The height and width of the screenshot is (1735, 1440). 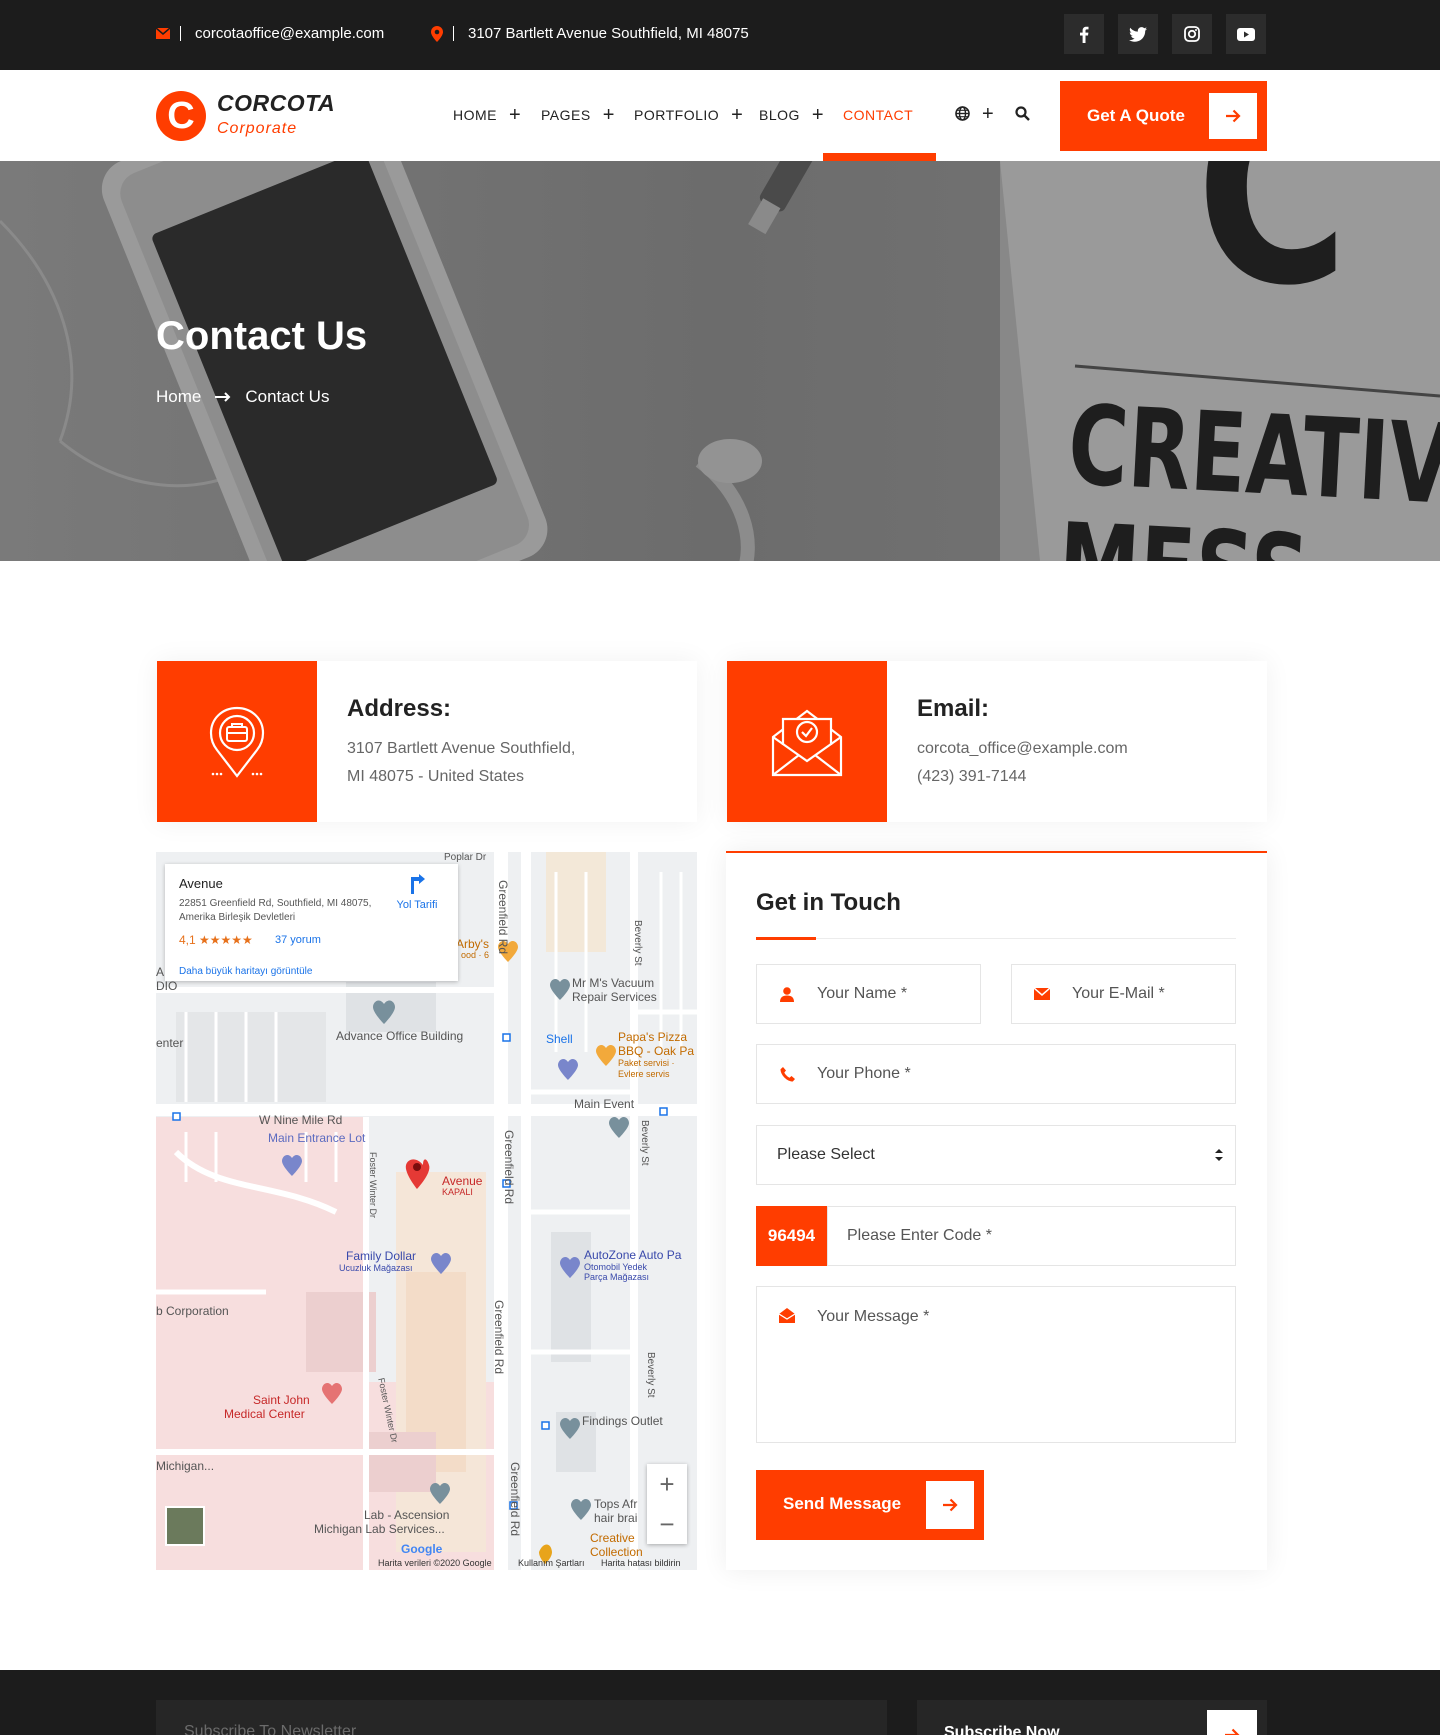 What do you see at coordinates (667, 1524) in the screenshot?
I see `zoom-out-button: −` at bounding box center [667, 1524].